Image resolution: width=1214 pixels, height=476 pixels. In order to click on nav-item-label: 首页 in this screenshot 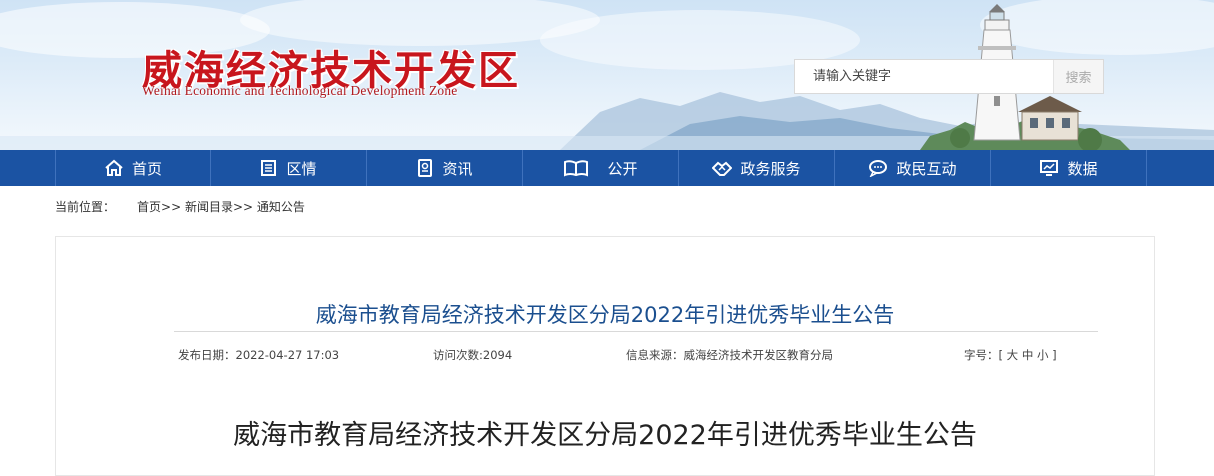, I will do `click(146, 168)`.